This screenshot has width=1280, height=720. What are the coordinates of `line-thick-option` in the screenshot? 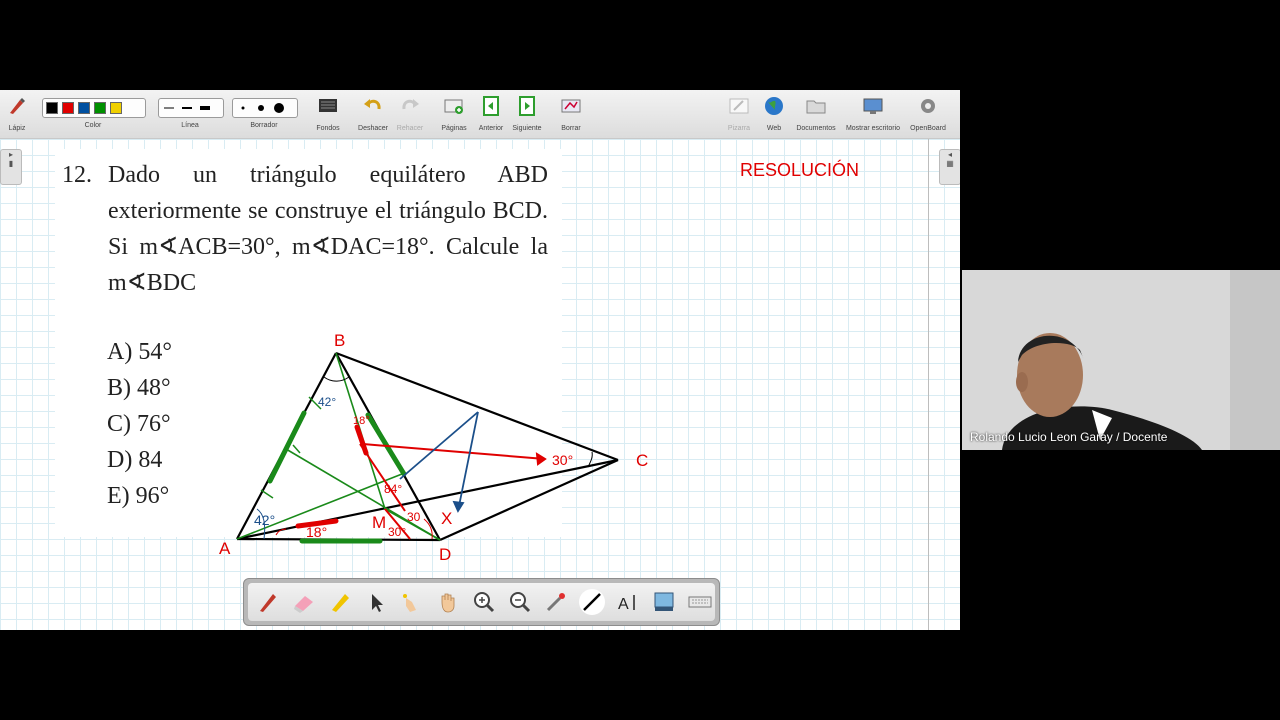 It's located at (205, 108).